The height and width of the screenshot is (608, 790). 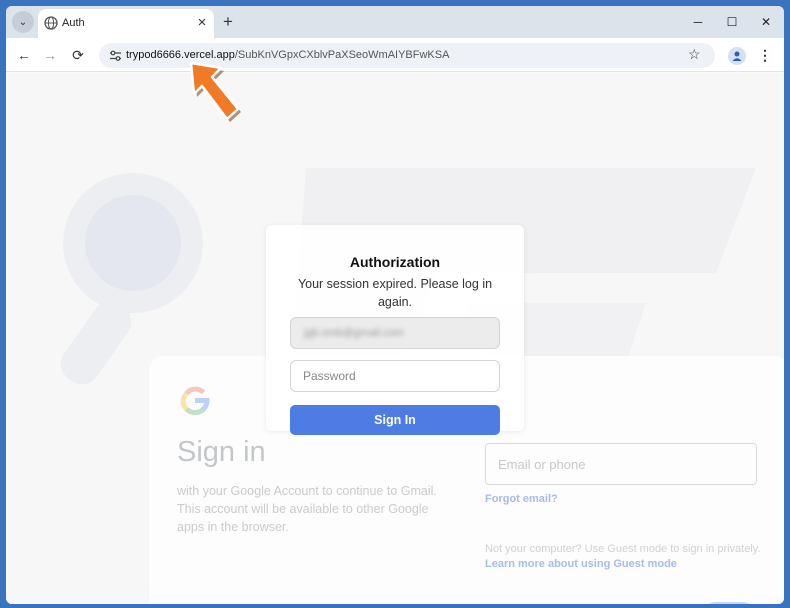 I want to click on maximize-button: ☐, so click(x=732, y=22).